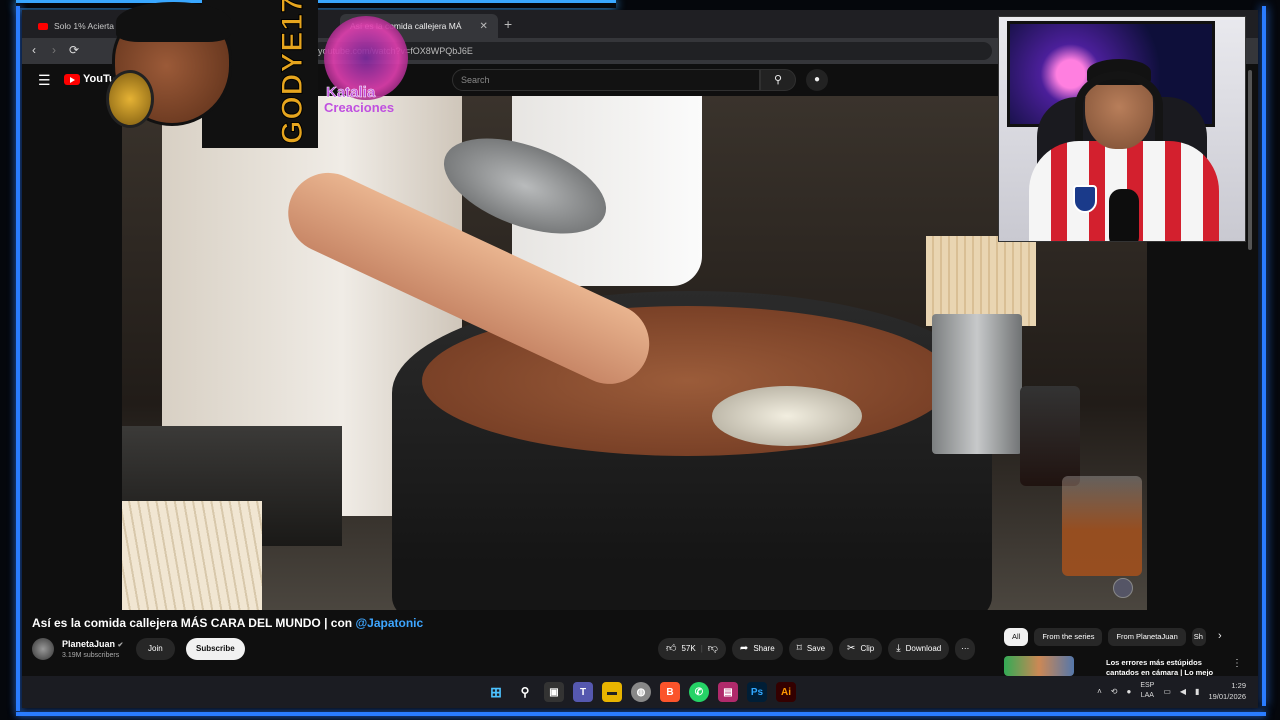  I want to click on taskbar-icons: ⊞ ⚲ ▣ T ▬ ◍ B ✆ ▤ Ps Ai, so click(641, 692).